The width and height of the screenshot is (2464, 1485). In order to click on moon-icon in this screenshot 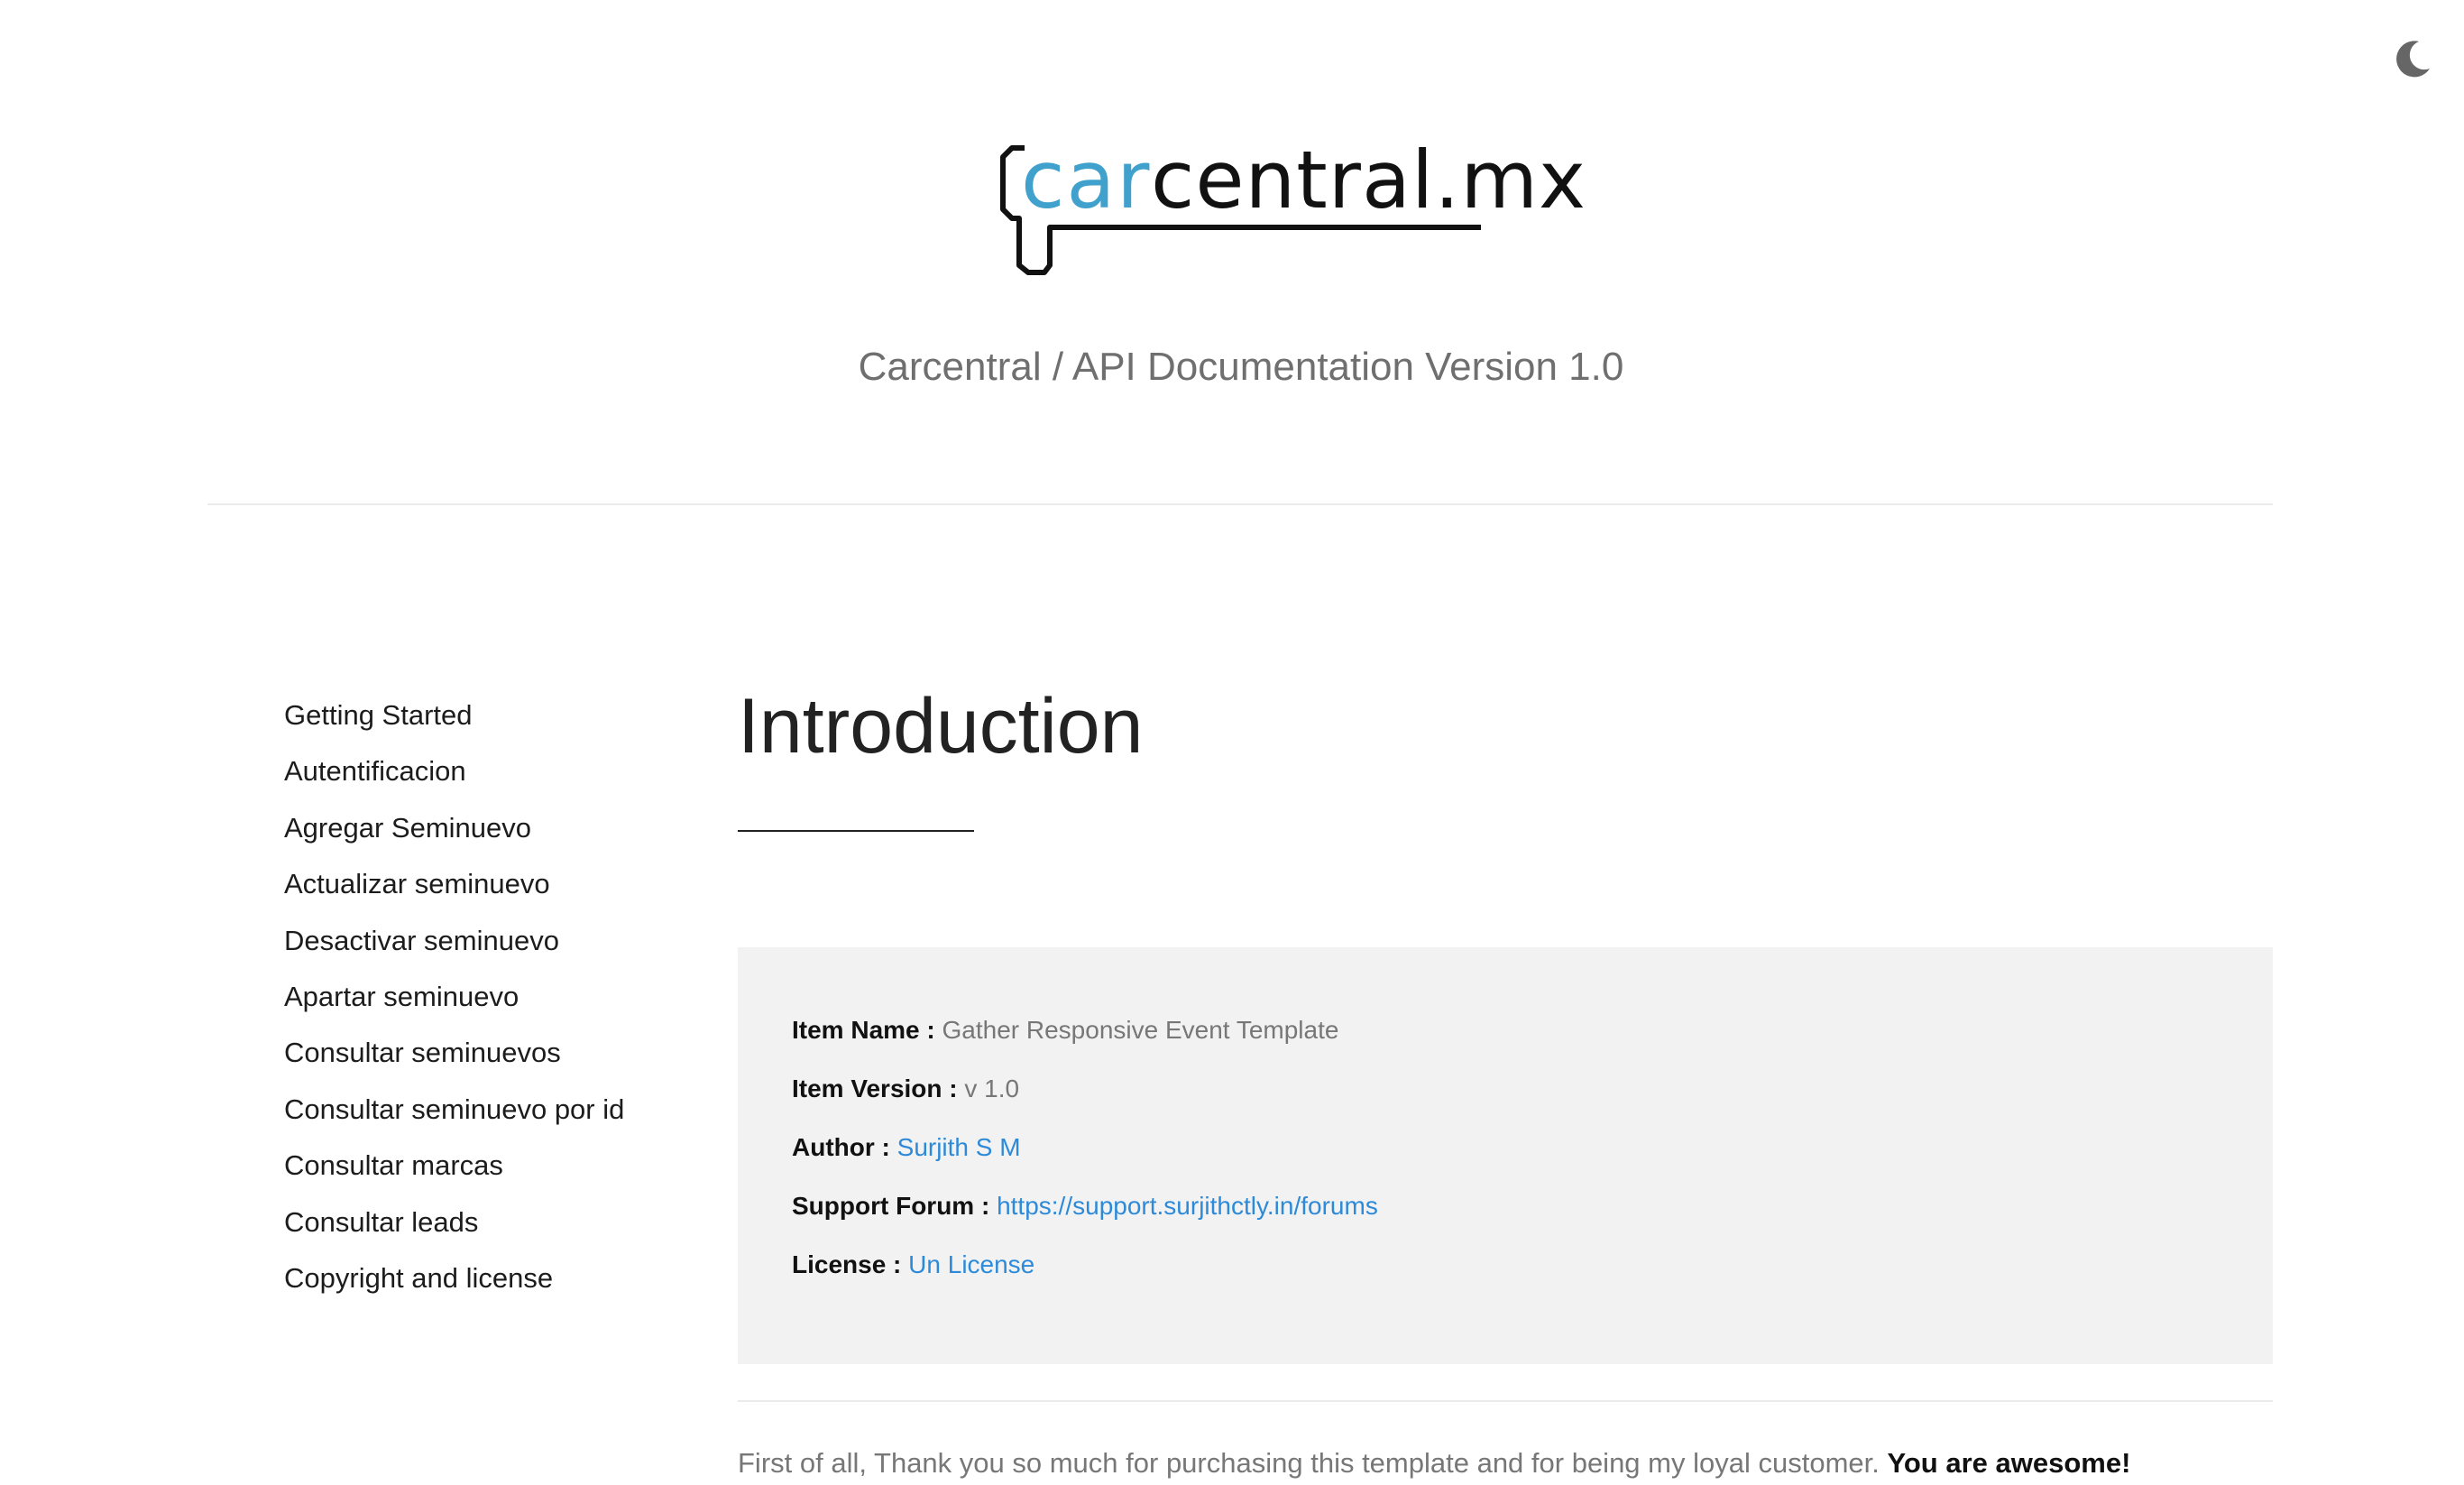, I will do `click(2413, 60)`.